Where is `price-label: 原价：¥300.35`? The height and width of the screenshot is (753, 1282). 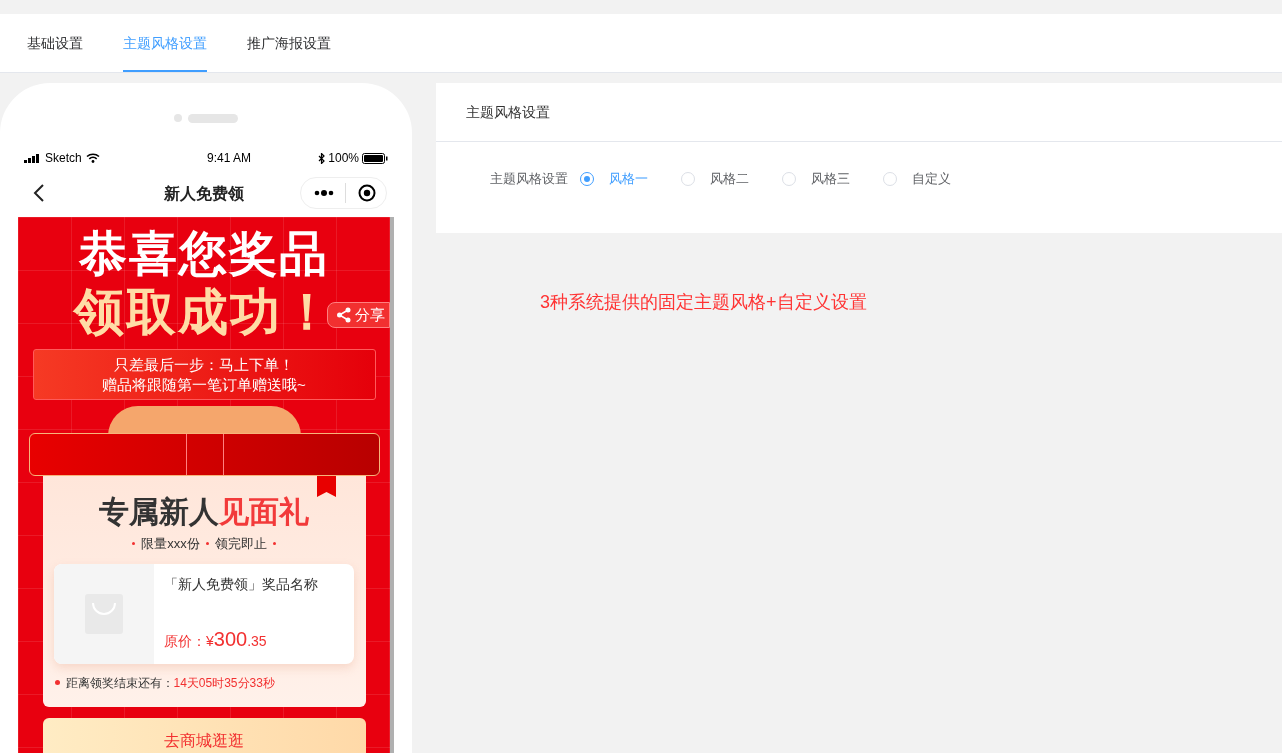
price-label: 原价：¥300.35 is located at coordinates (216, 639).